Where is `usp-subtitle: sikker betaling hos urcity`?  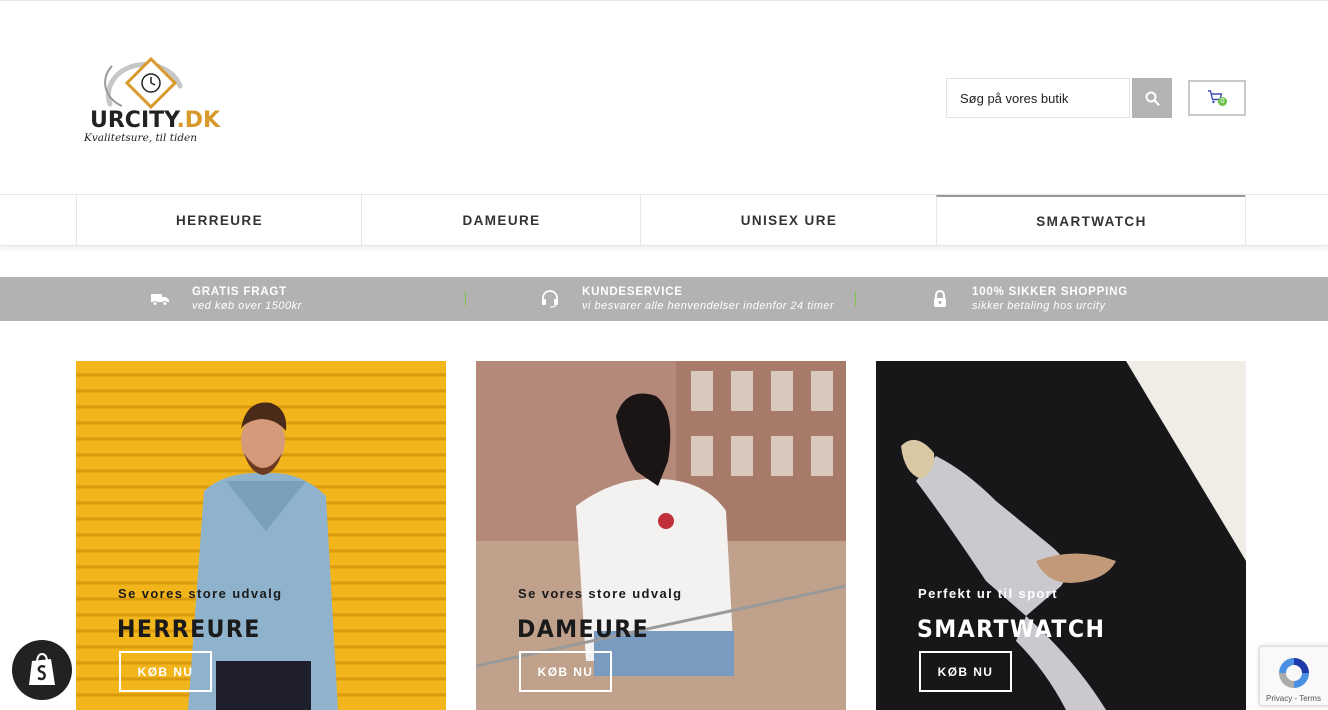
usp-subtitle: sikker betaling hos urcity is located at coordinates (1039, 306).